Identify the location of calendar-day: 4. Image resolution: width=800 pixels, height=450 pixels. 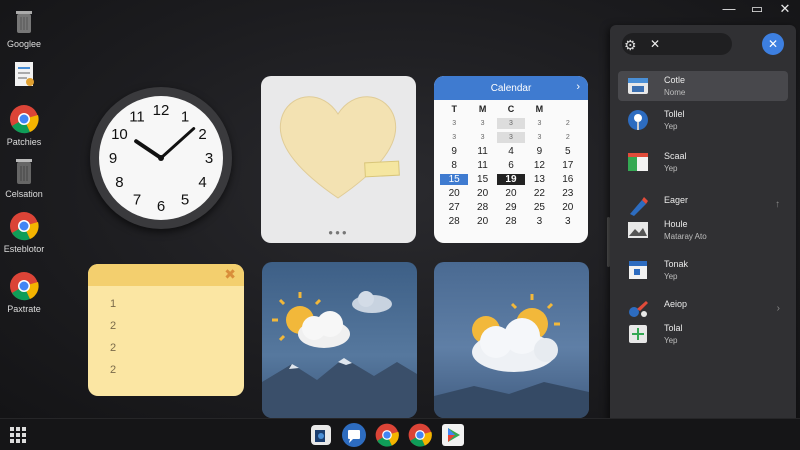
(511, 151).